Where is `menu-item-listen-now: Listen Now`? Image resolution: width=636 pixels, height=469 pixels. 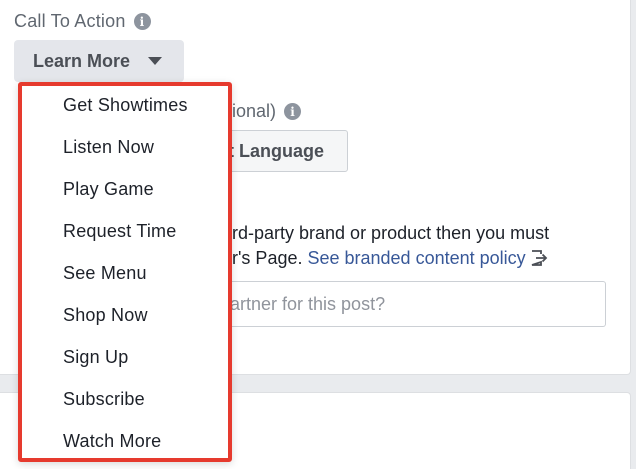
menu-item-listen-now: Listen Now is located at coordinates (108, 147).